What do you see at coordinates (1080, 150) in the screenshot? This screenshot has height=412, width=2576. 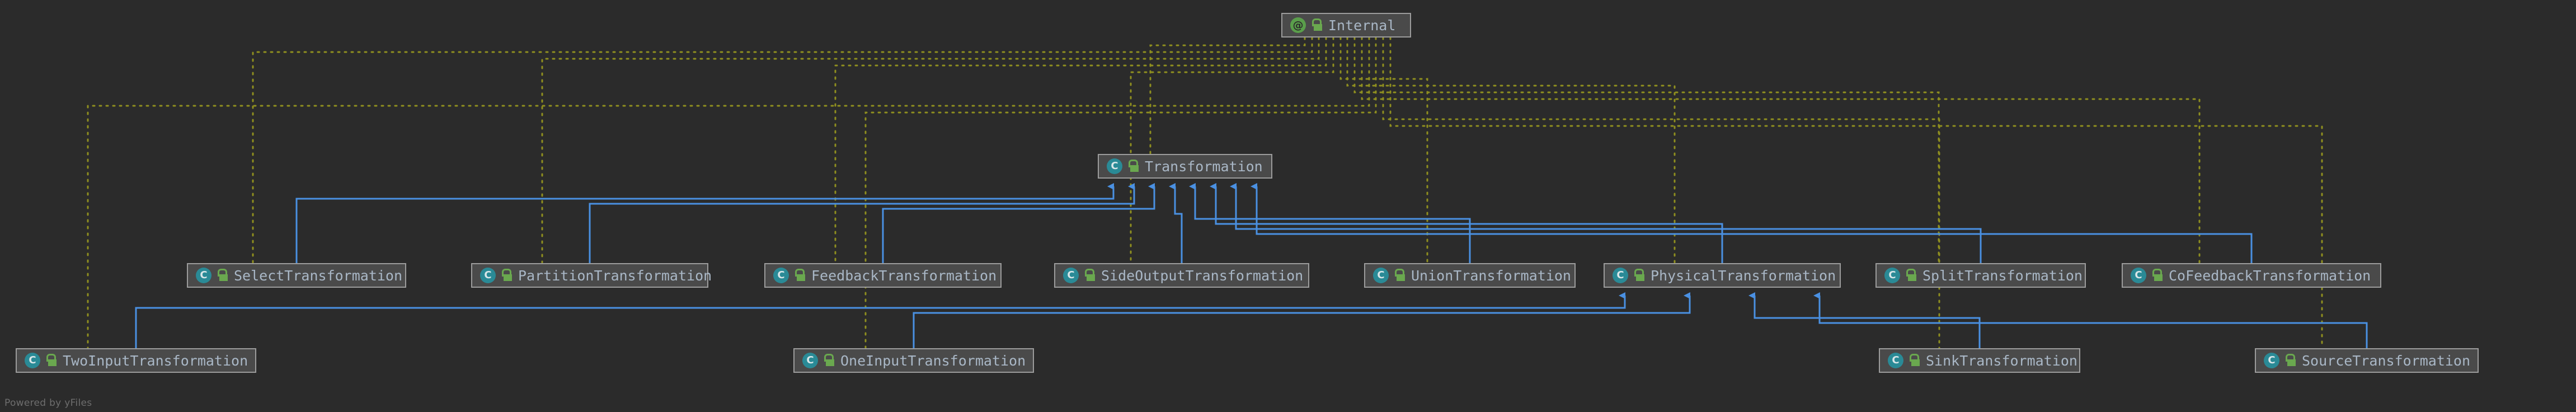 I see `dependency-edge-internal-to-feedback-transformation` at bounding box center [1080, 150].